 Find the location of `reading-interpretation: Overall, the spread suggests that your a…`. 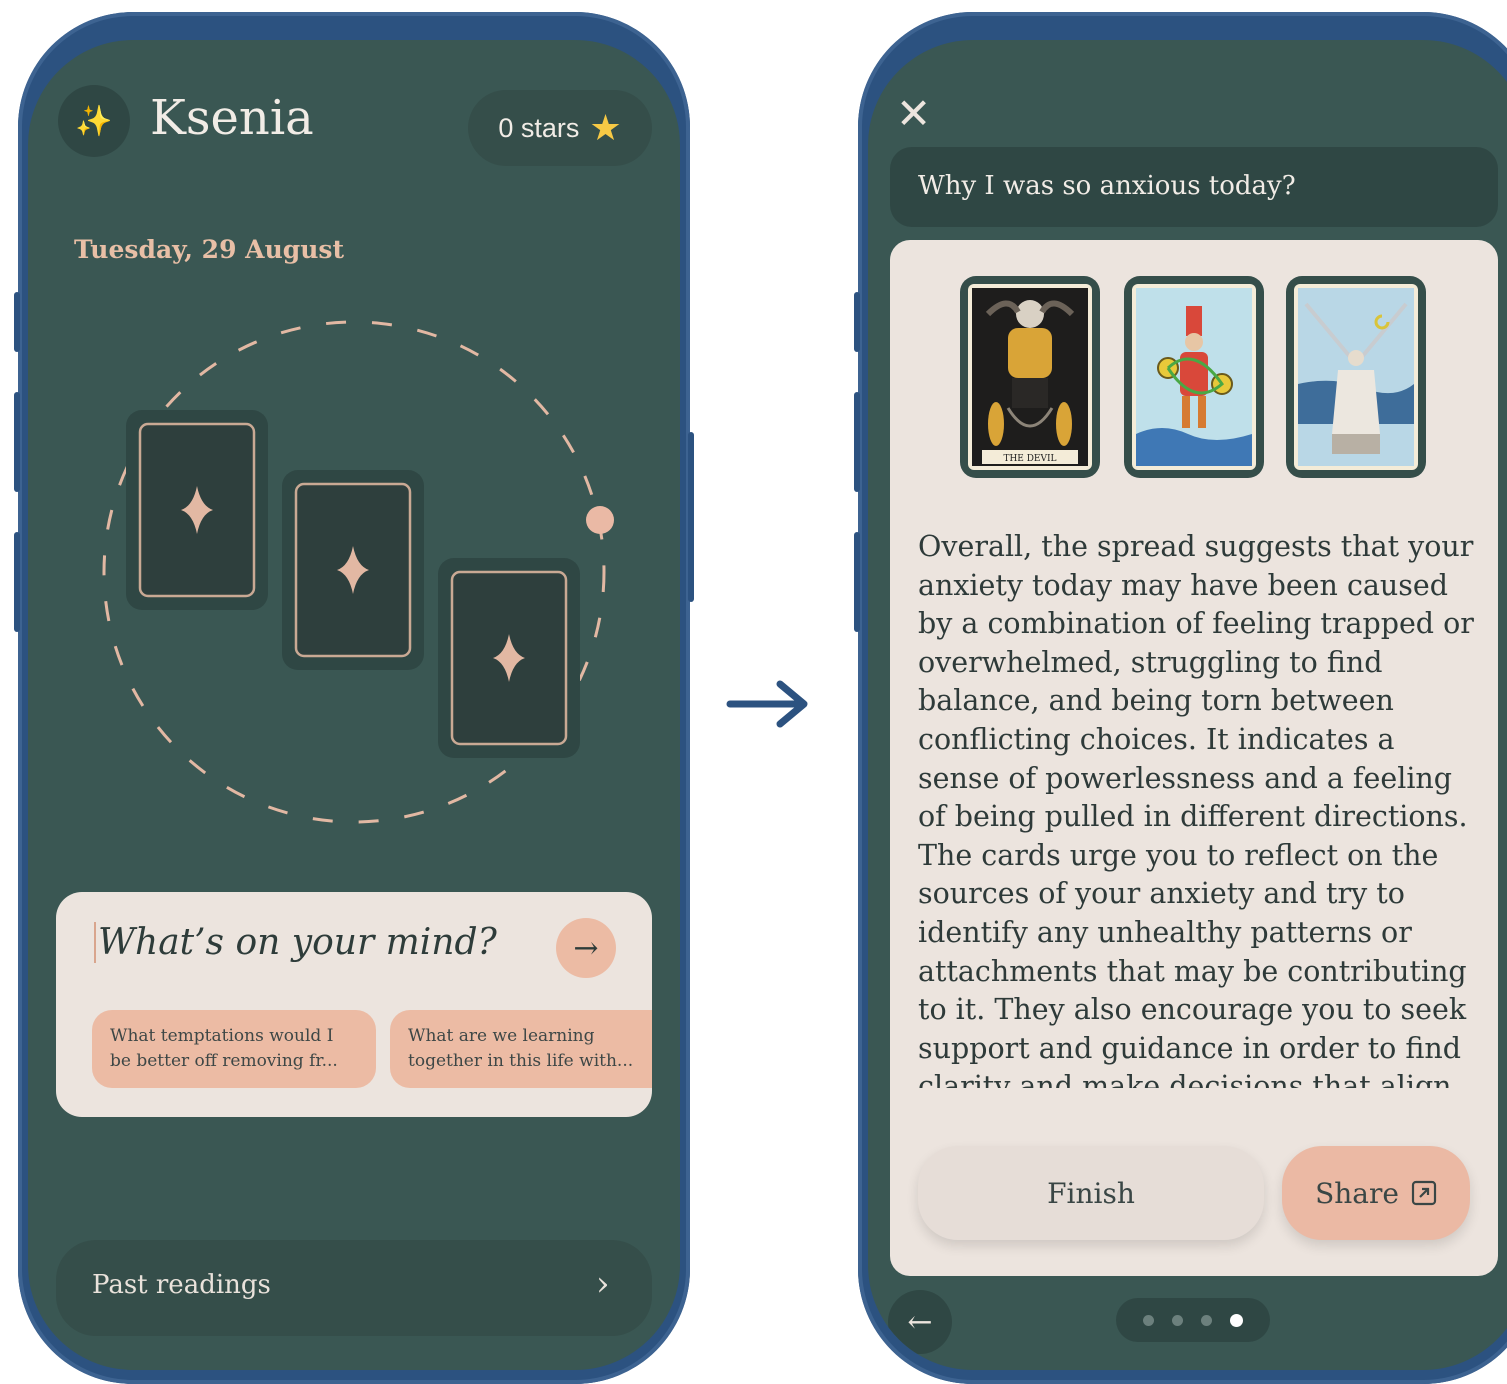

reading-interpretation: Overall, the spread suggests that your a… is located at coordinates (1196, 809).